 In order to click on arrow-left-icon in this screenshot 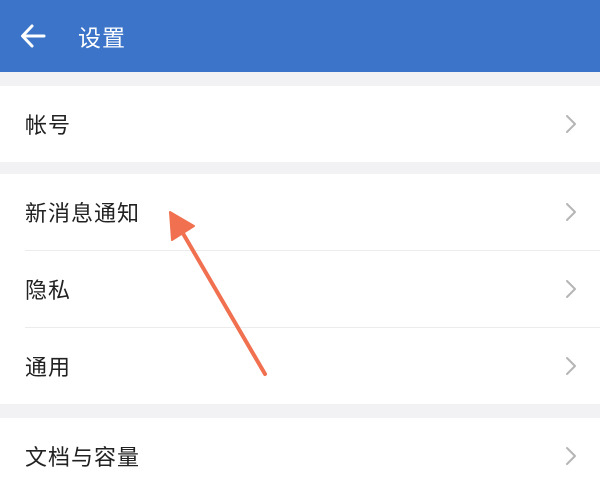, I will do `click(33, 36)`.